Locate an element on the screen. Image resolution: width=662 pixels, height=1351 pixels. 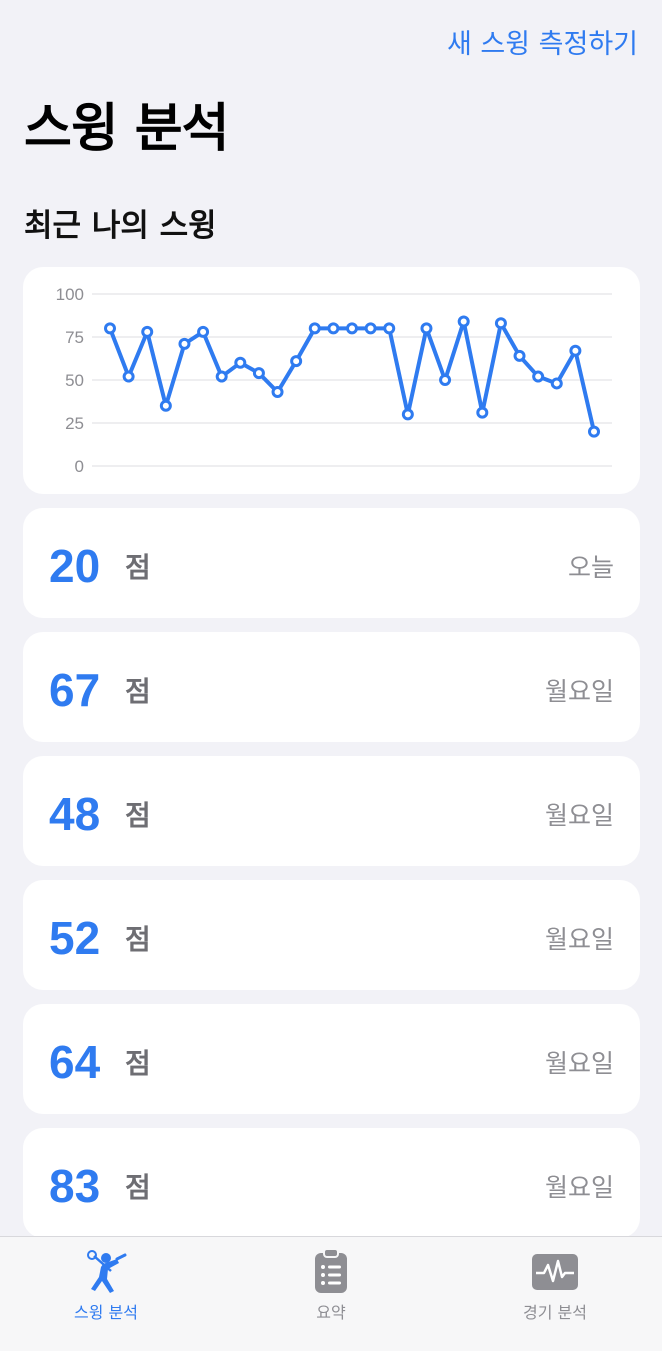
section-title: 최근 나의 스윙 is located at coordinates (120, 226).